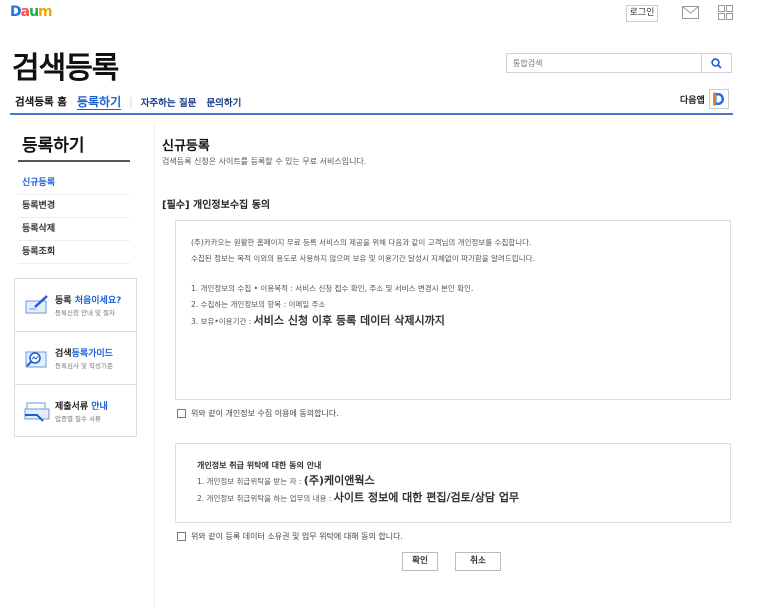 Image resolution: width=773 pixels, height=607 pixels. I want to click on consignment-agree-checkbox, so click(181, 536).